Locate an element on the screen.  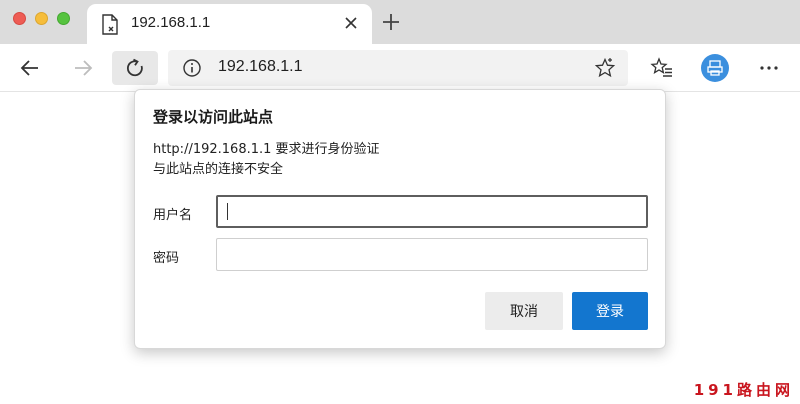
auth-required-message: http://192.168.1.1 要求进行身份验证 is located at coordinates (266, 149).